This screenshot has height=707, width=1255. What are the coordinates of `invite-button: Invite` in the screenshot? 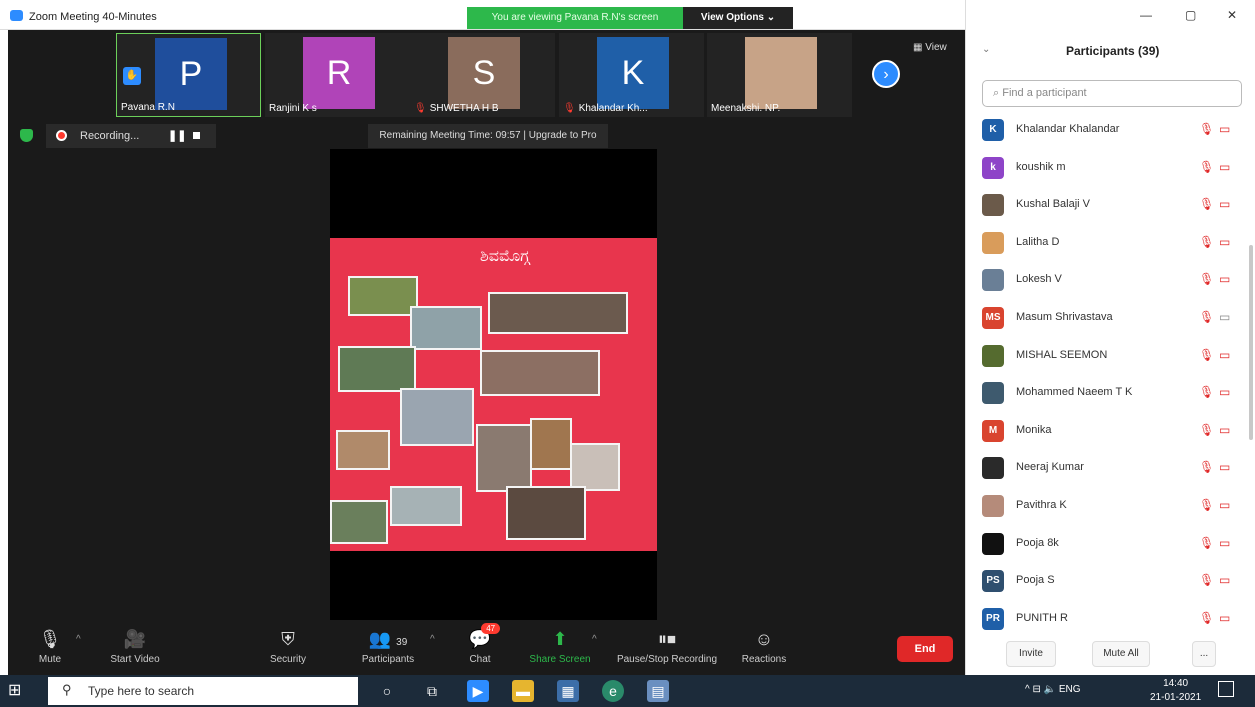 It's located at (1031, 654).